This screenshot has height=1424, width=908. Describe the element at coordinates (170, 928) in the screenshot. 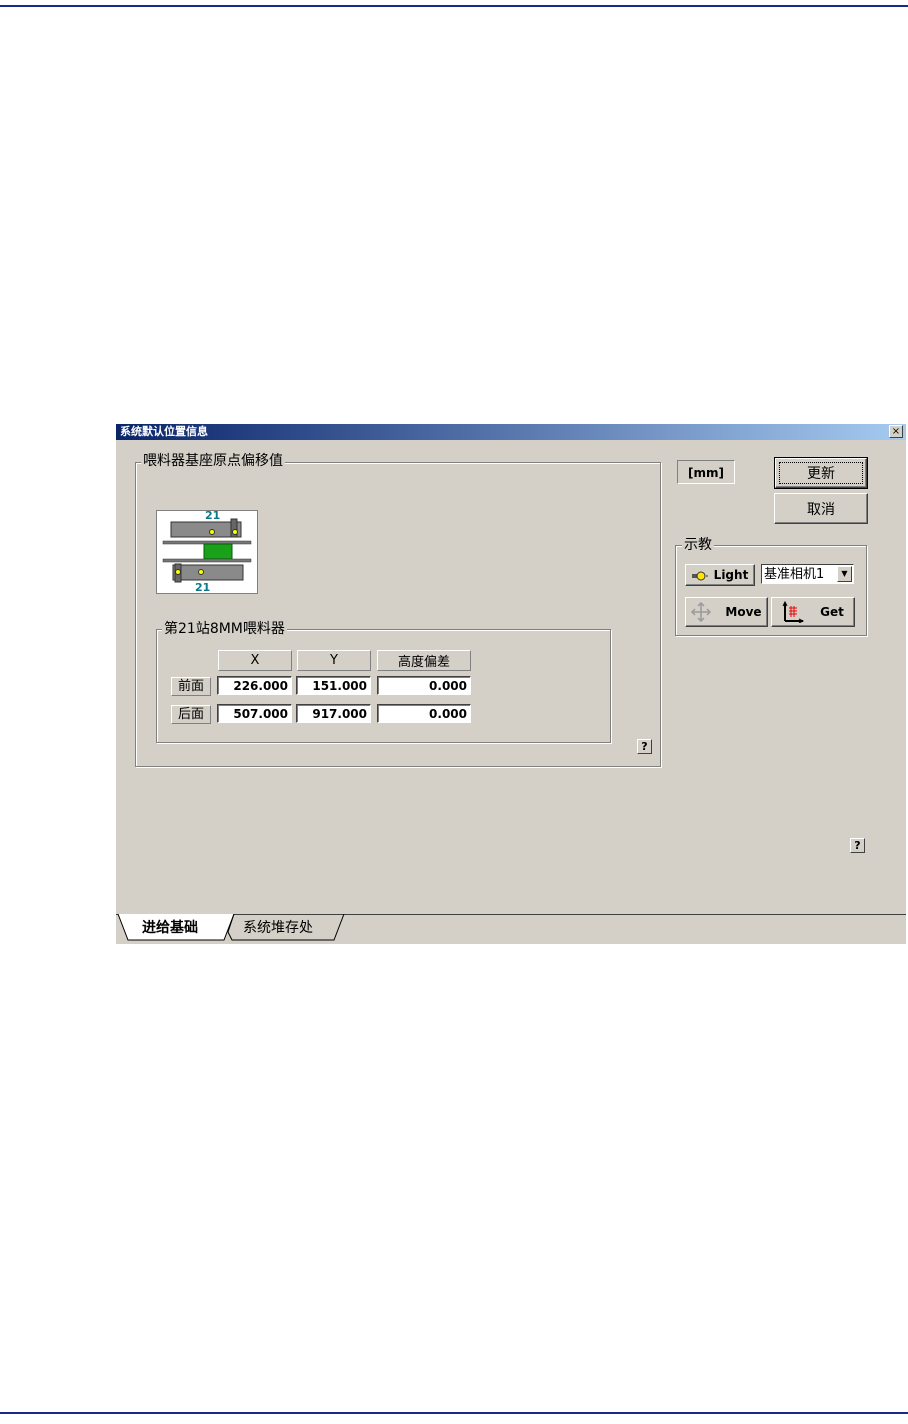

I see `tab-feed-basis: 进给基础` at that location.